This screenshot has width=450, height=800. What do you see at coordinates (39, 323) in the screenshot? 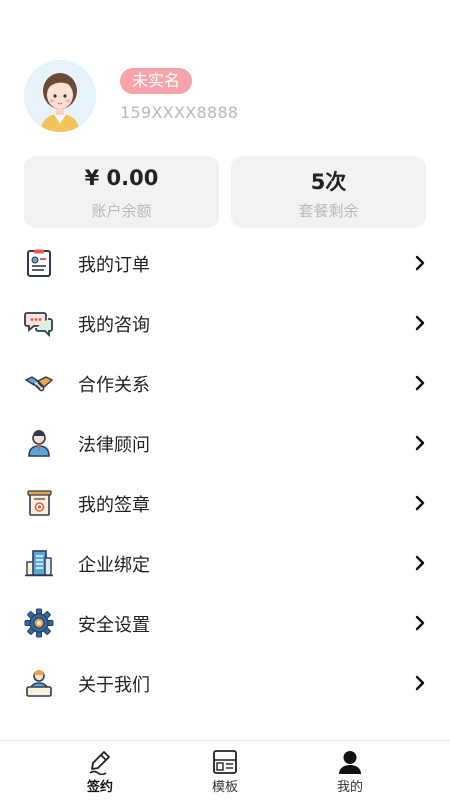
I see `chat-bubbles-icon` at bounding box center [39, 323].